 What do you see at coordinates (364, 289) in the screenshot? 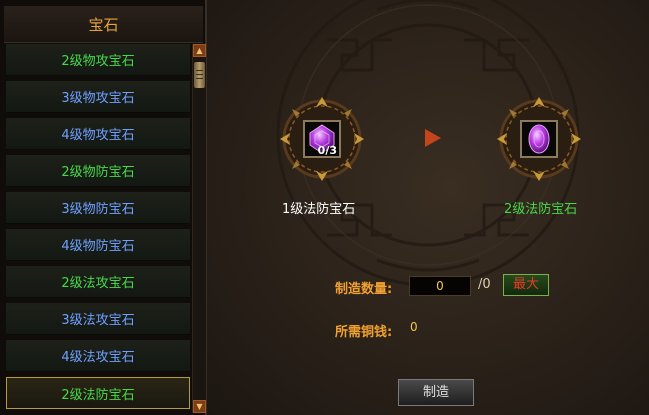
I see `quantity-label: 制造数量:` at bounding box center [364, 289].